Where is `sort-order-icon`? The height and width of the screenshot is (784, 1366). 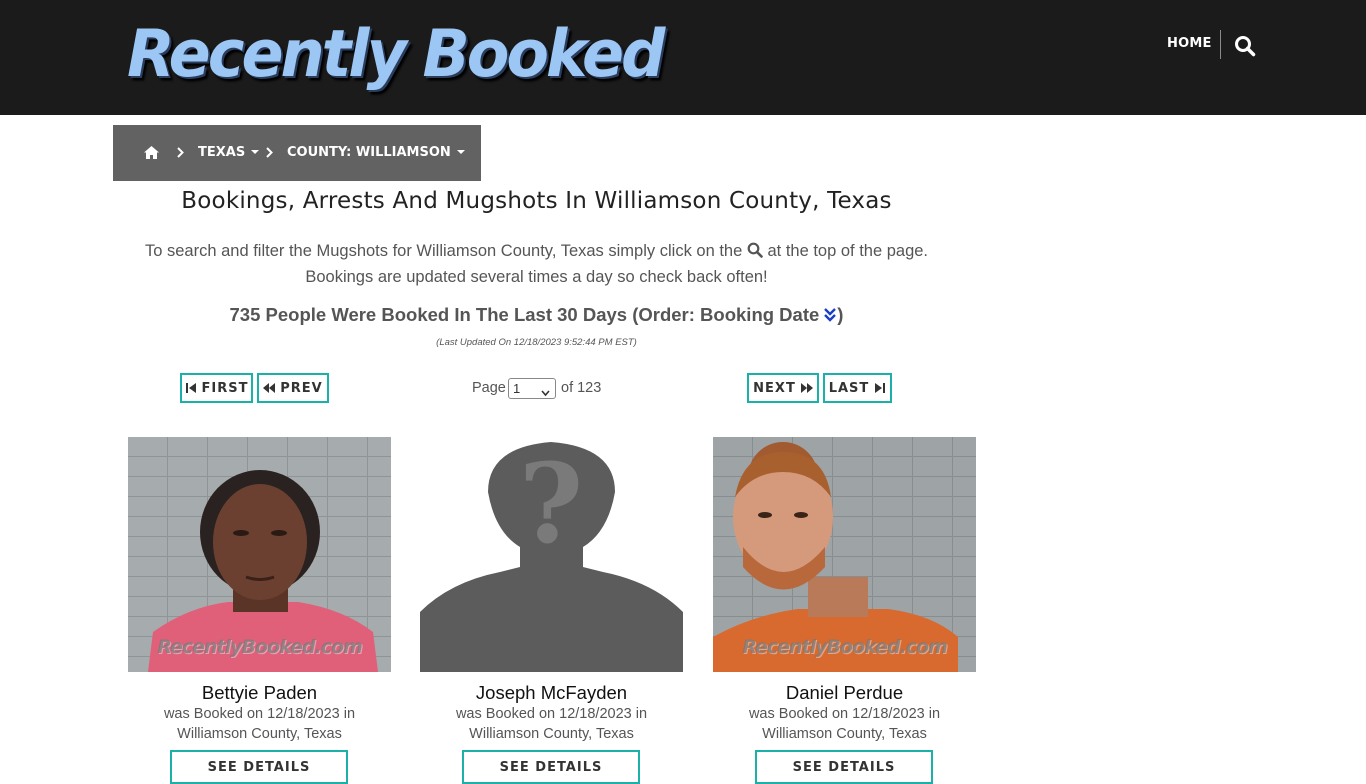
sort-order-icon is located at coordinates (830, 314).